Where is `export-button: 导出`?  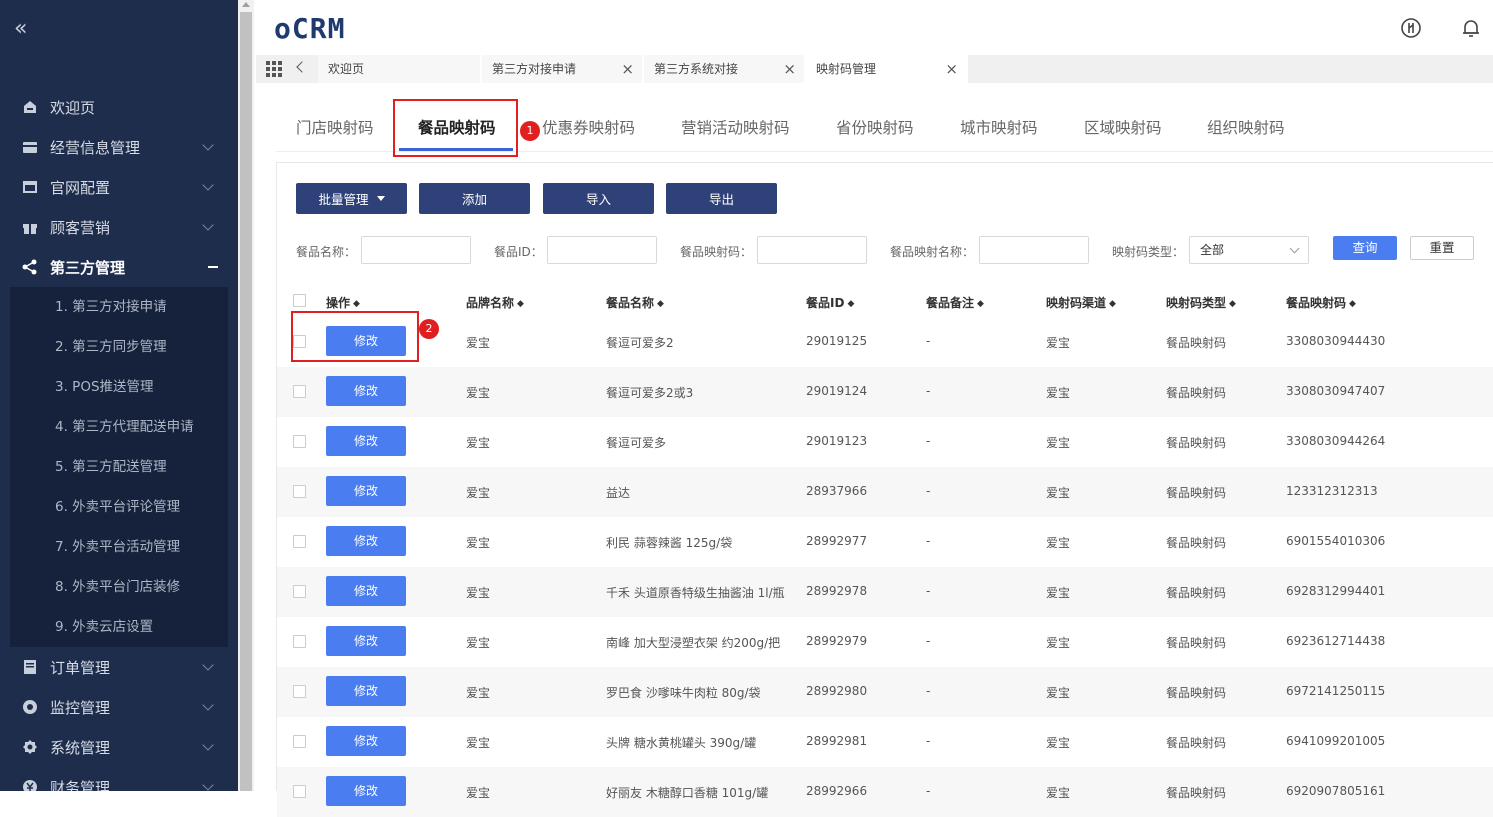 export-button: 导出 is located at coordinates (721, 198).